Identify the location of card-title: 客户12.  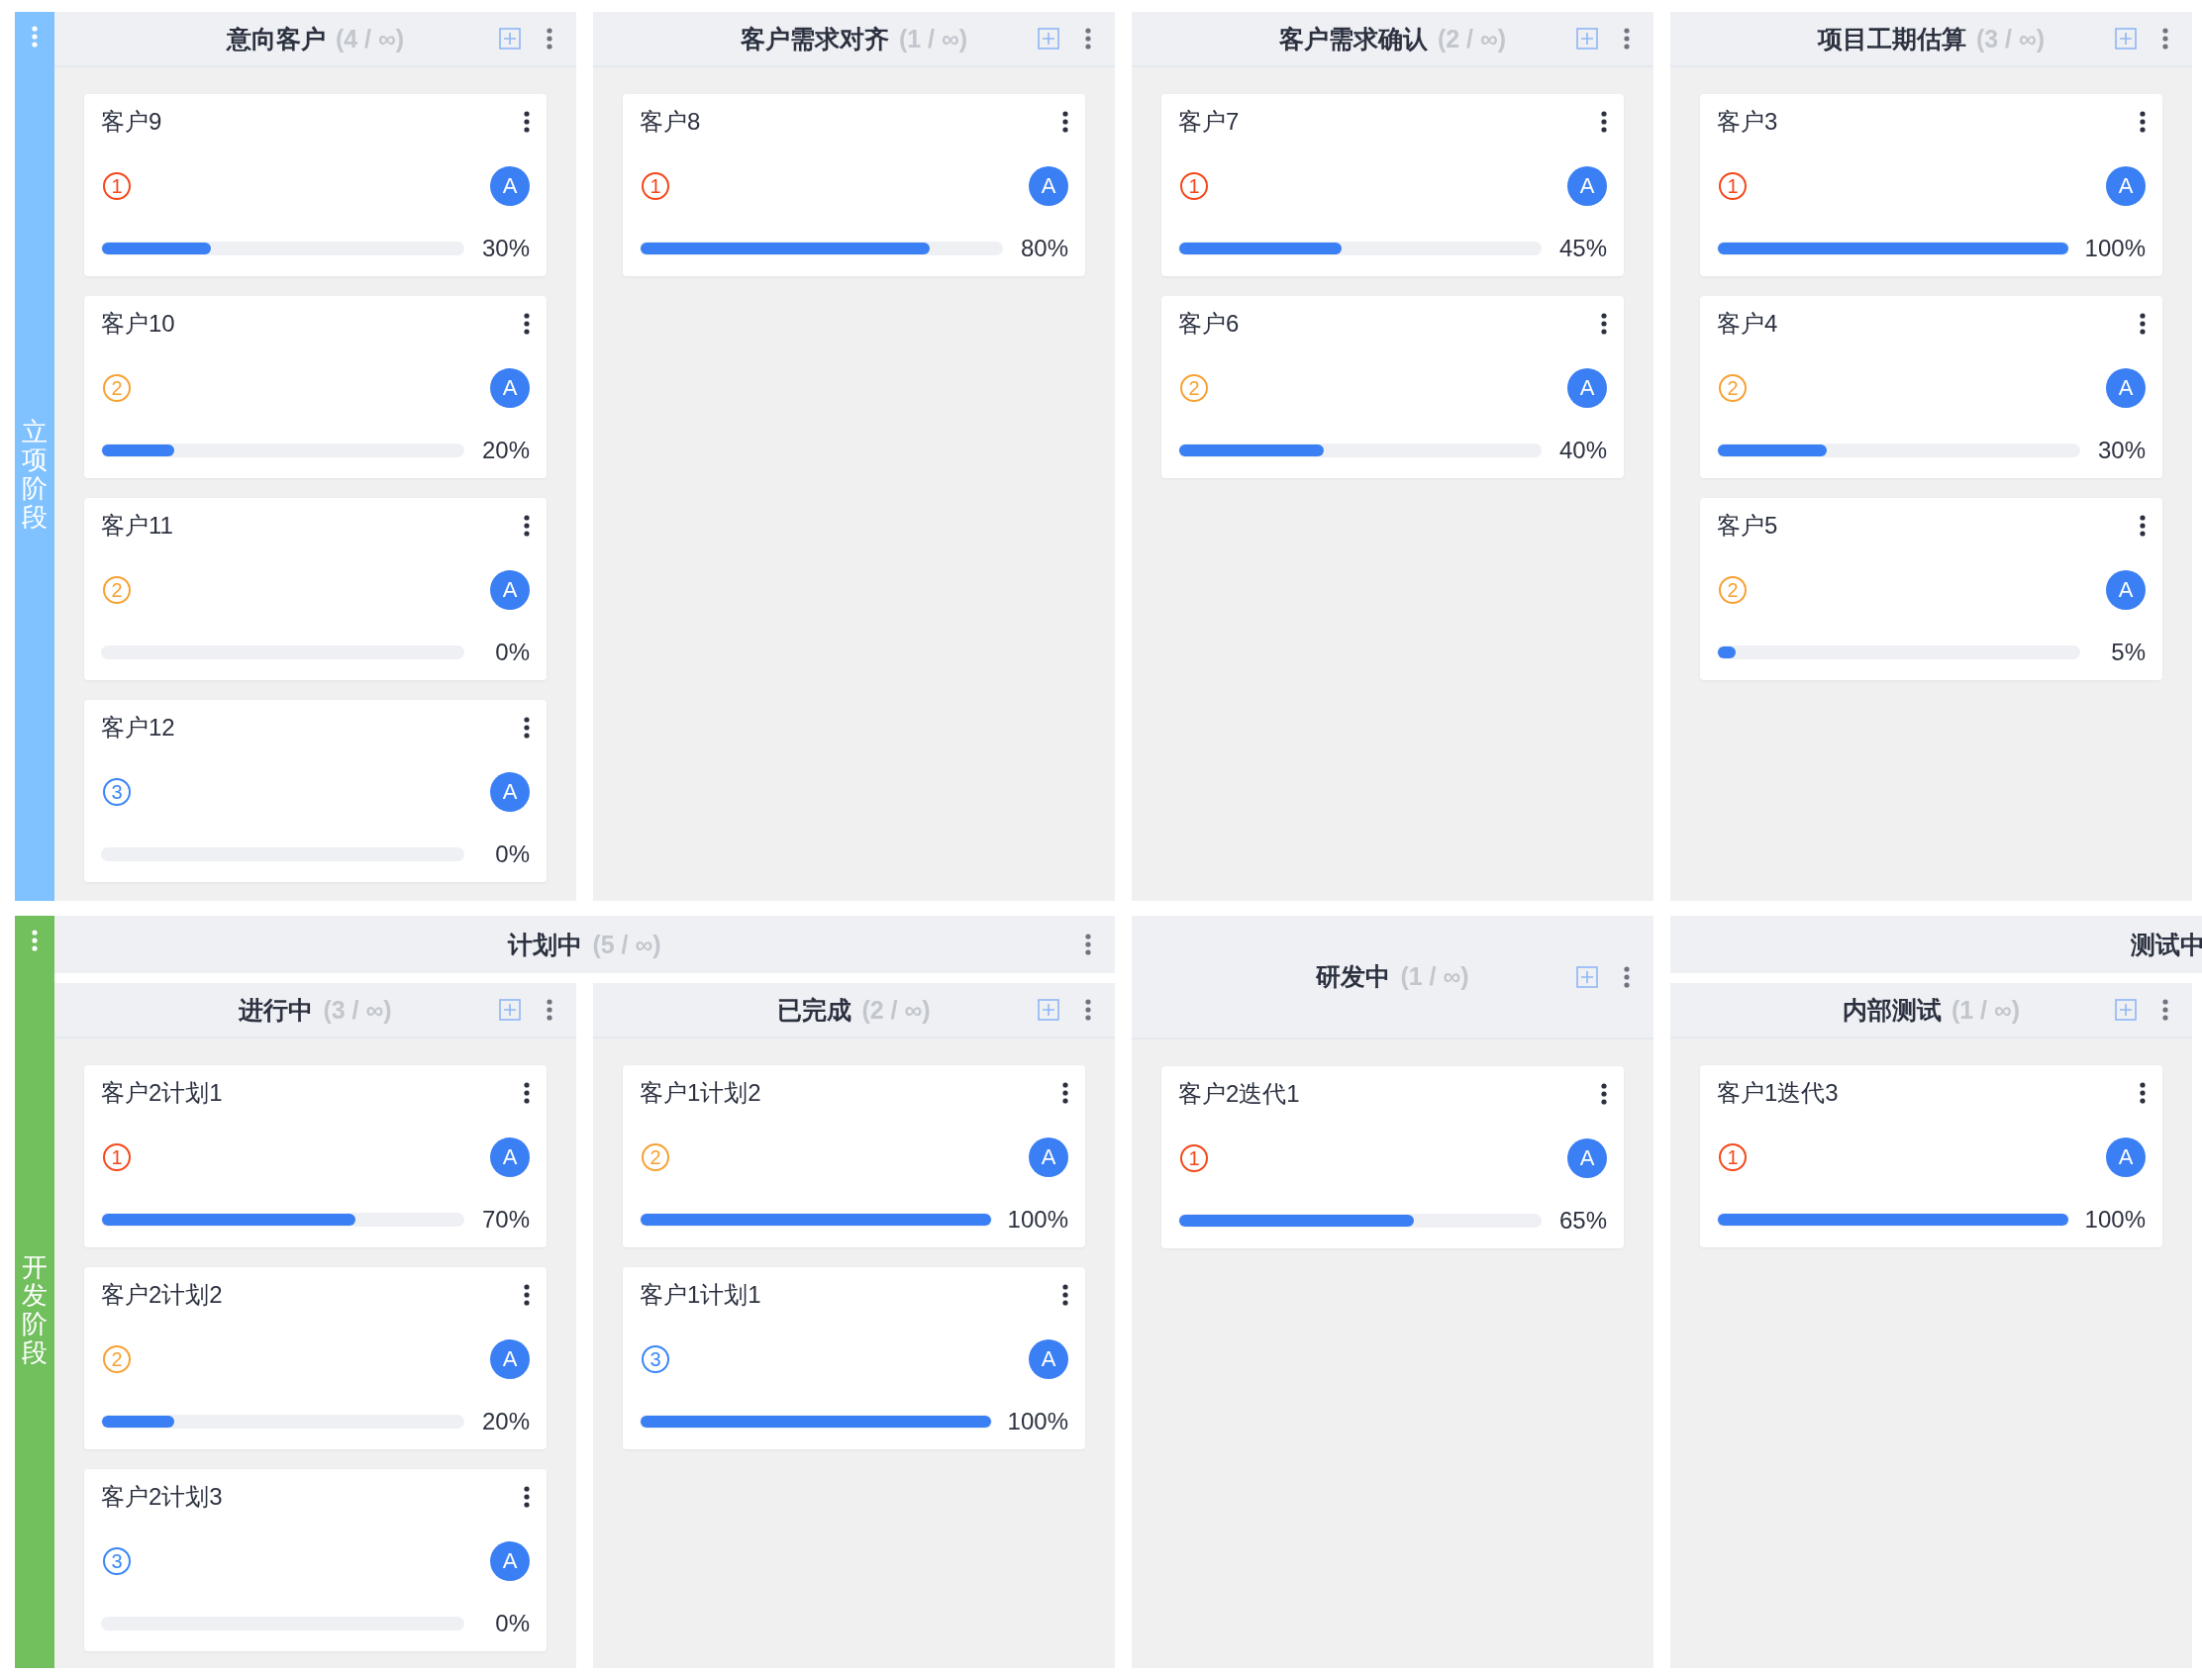
(138, 727).